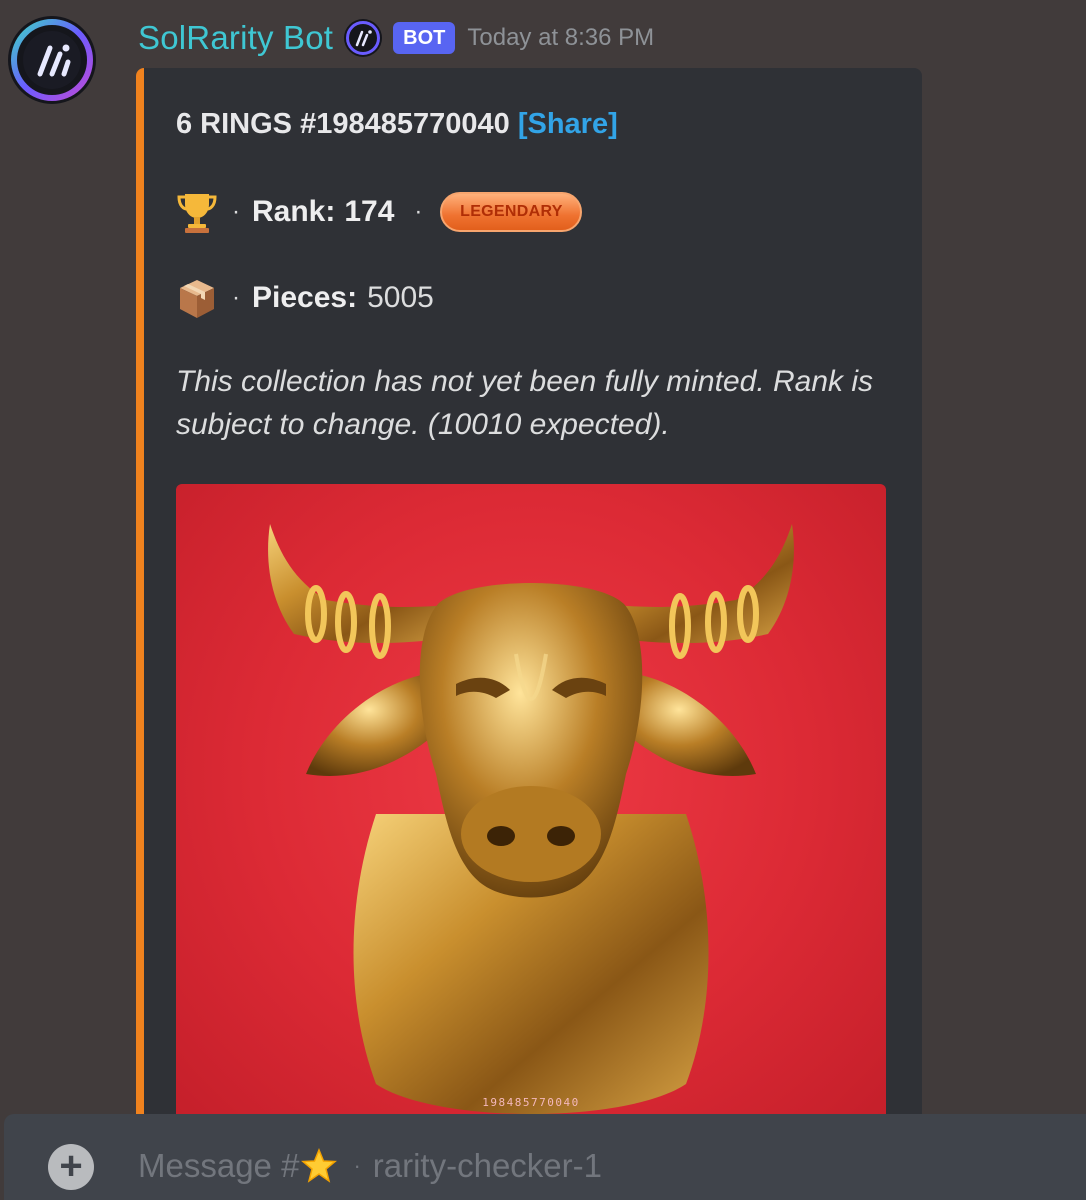 This screenshot has height=1200, width=1086. Describe the element at coordinates (71, 1167) in the screenshot. I see `plus-icon: +` at that location.